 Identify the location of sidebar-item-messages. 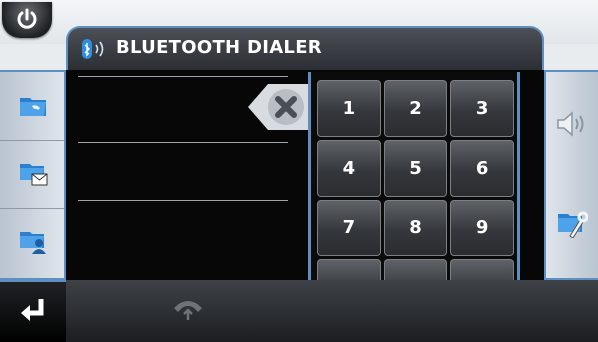
(32, 174).